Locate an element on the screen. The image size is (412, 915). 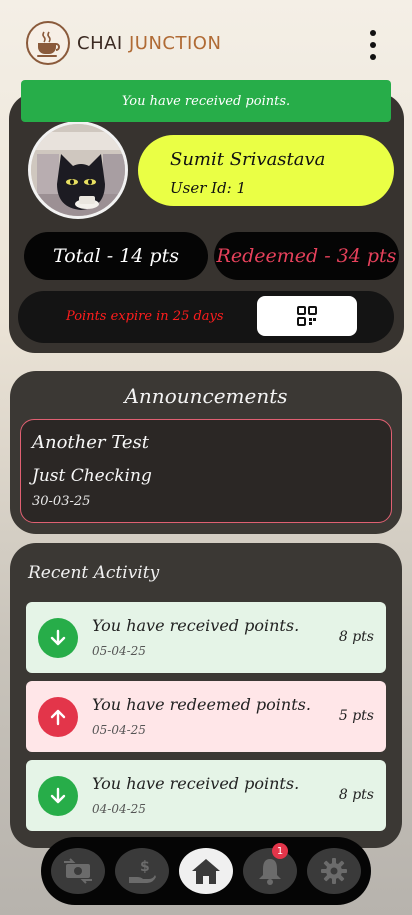
nav-redeem-button: $ is located at coordinates (142, 871).